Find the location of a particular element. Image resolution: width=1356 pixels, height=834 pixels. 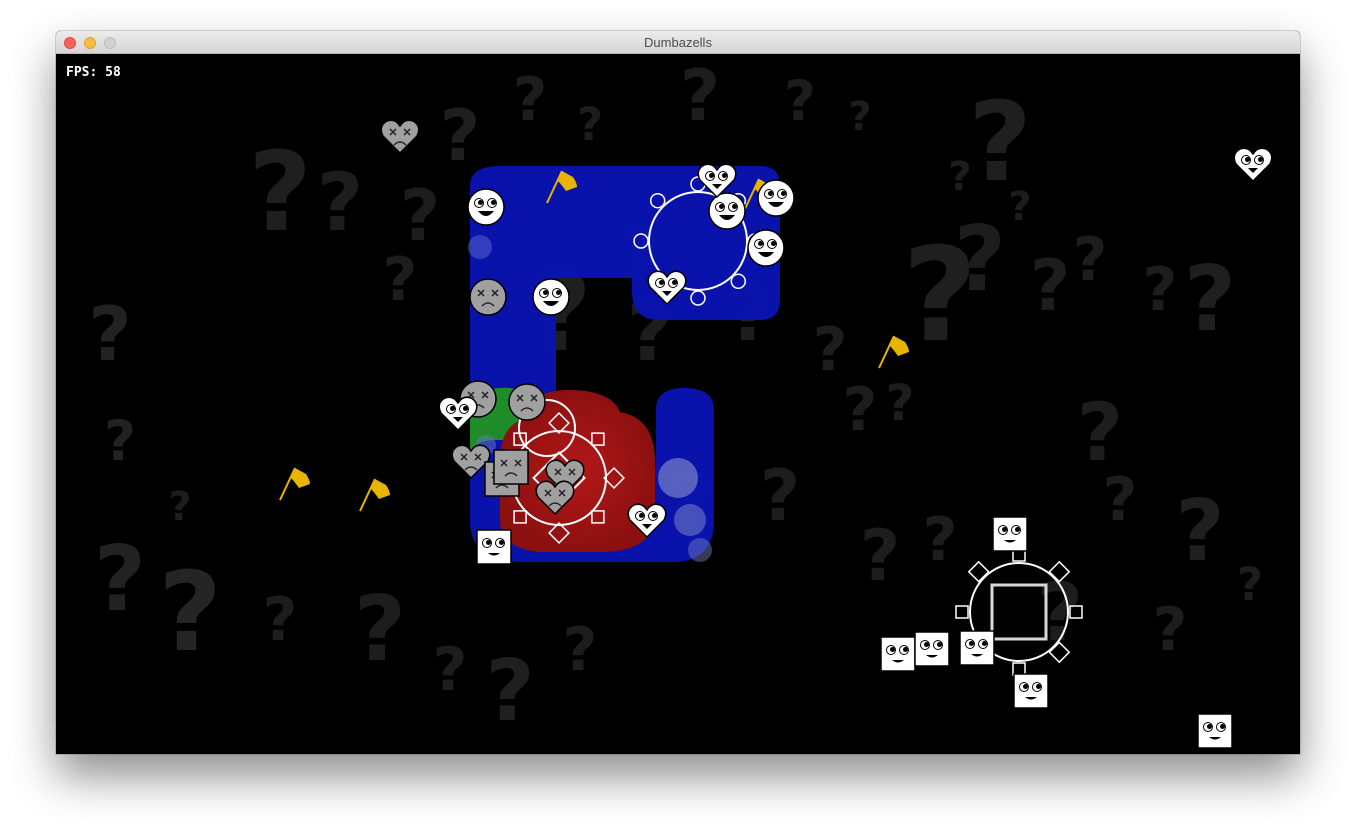

window-title: Dumbazells is located at coordinates (678, 42).